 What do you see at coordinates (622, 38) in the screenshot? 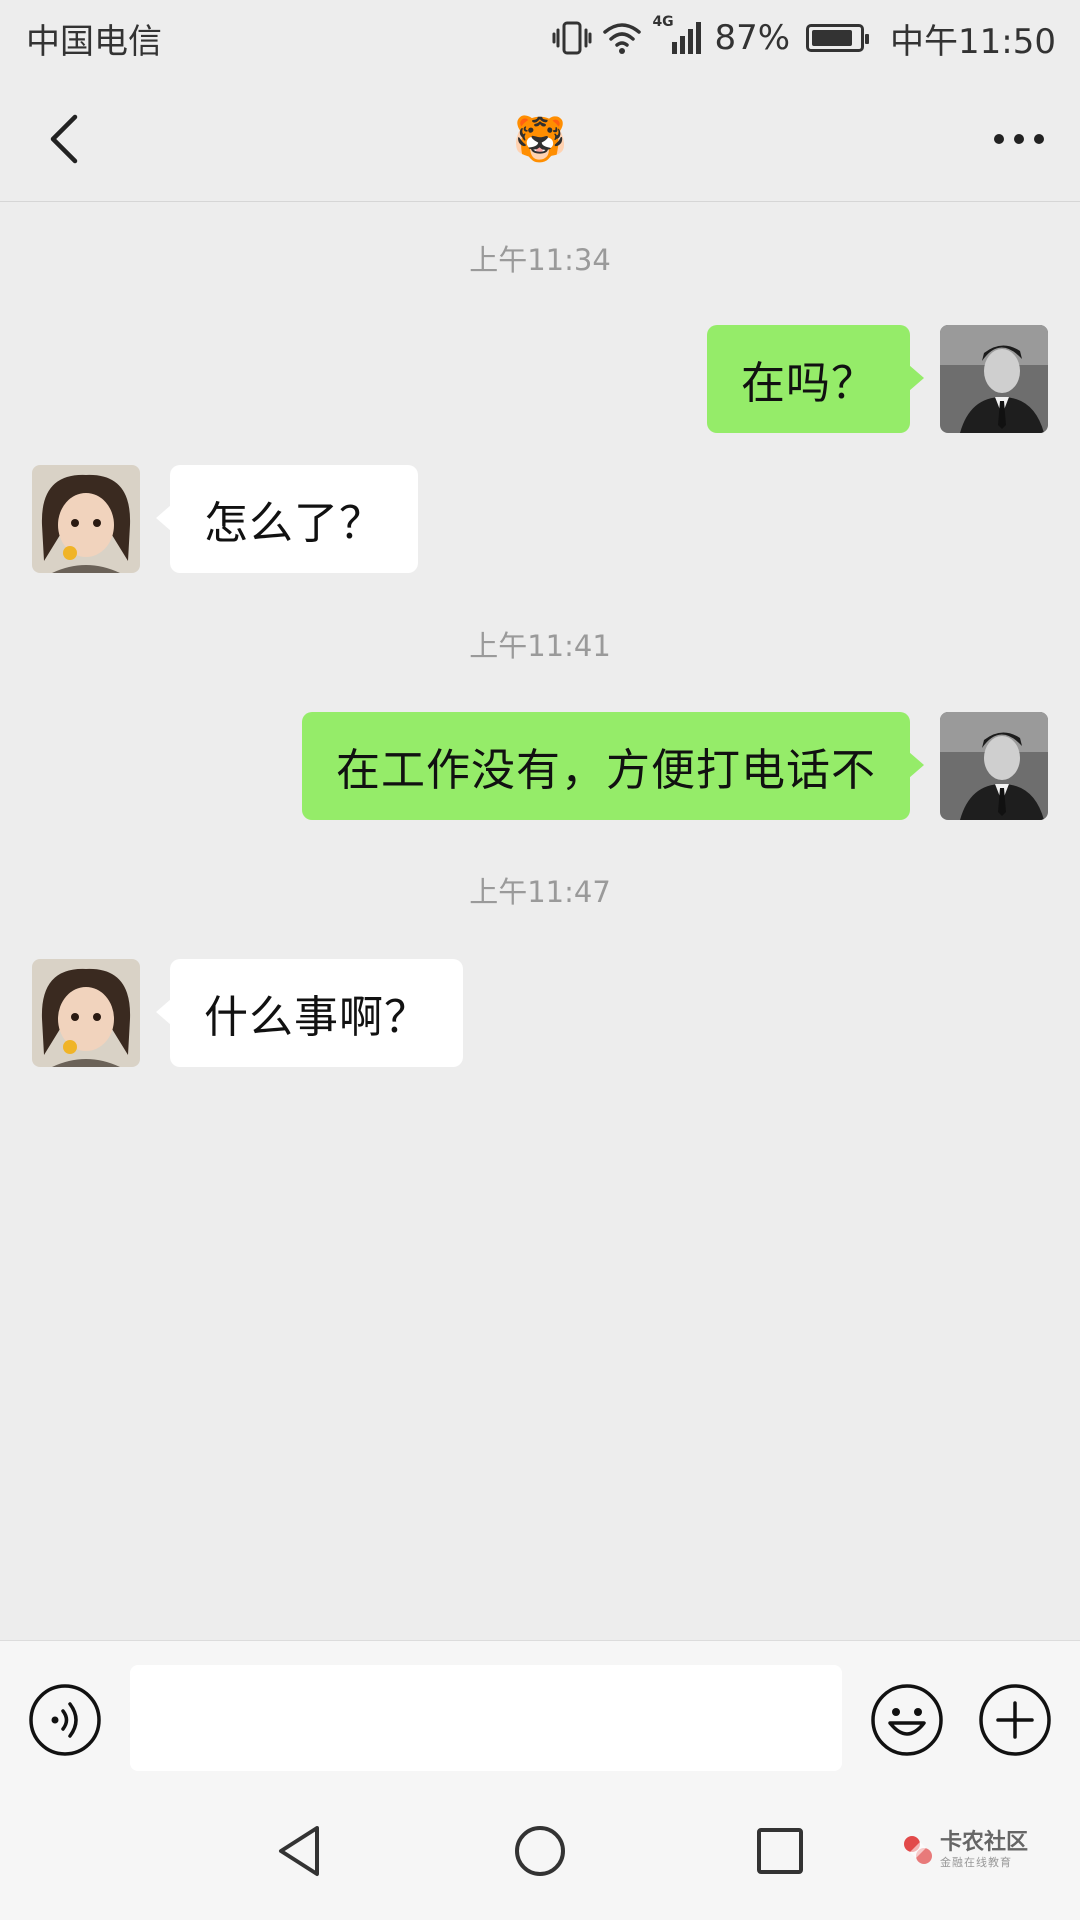
I see `wifi-icon` at bounding box center [622, 38].